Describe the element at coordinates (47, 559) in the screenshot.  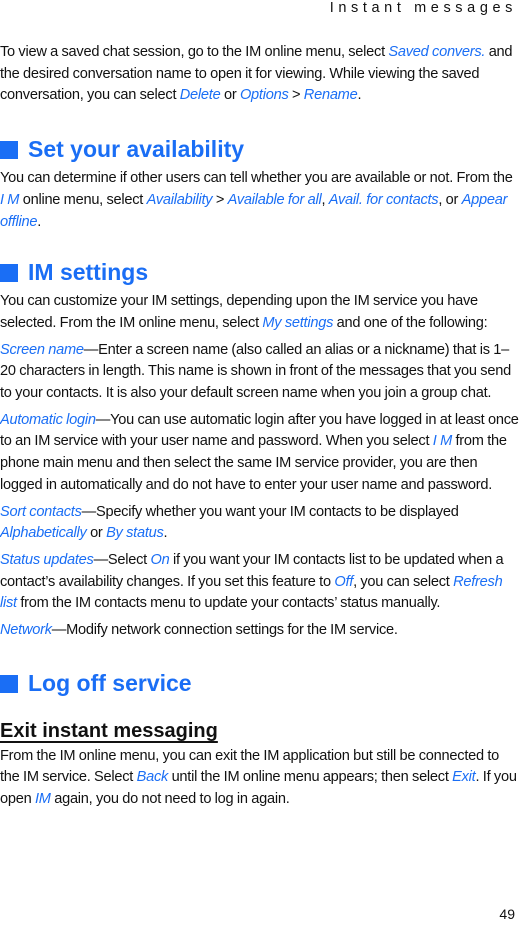
I see `term-status-updates: Status updates` at that location.